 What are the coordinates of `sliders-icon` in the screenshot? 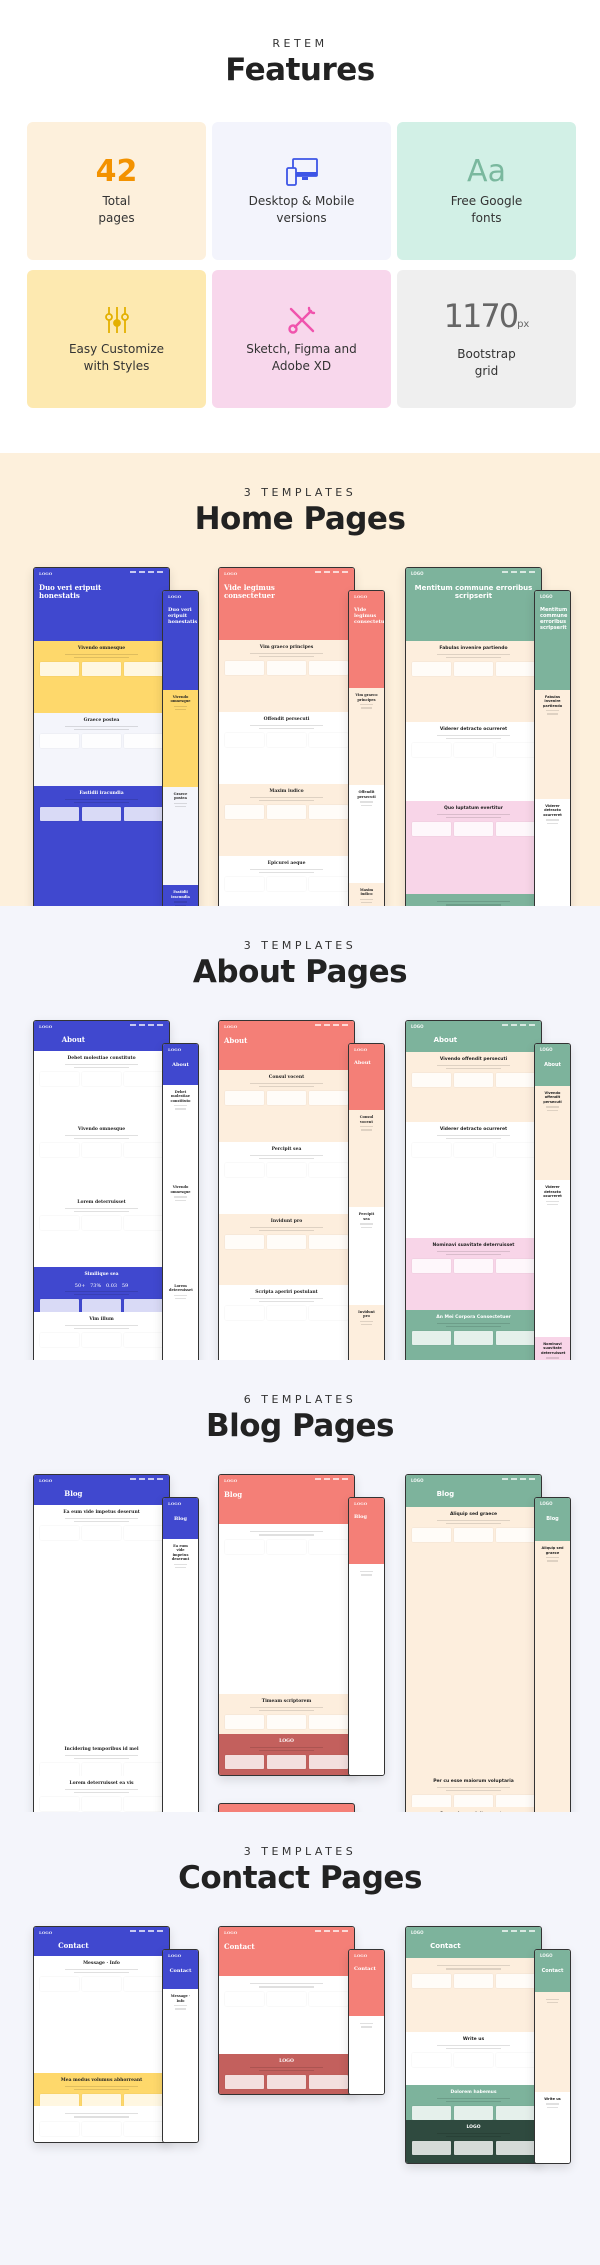 It's located at (117, 320).